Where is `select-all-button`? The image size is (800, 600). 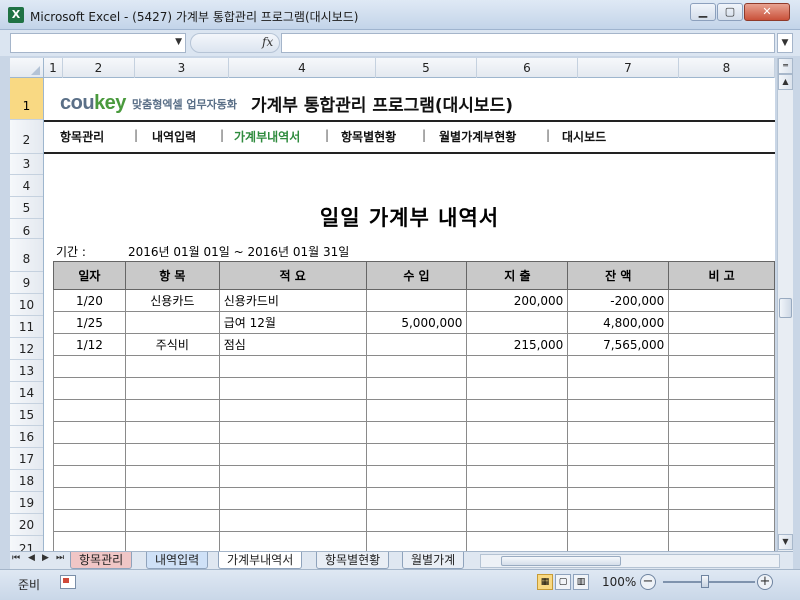
select-all-button is located at coordinates (27, 68).